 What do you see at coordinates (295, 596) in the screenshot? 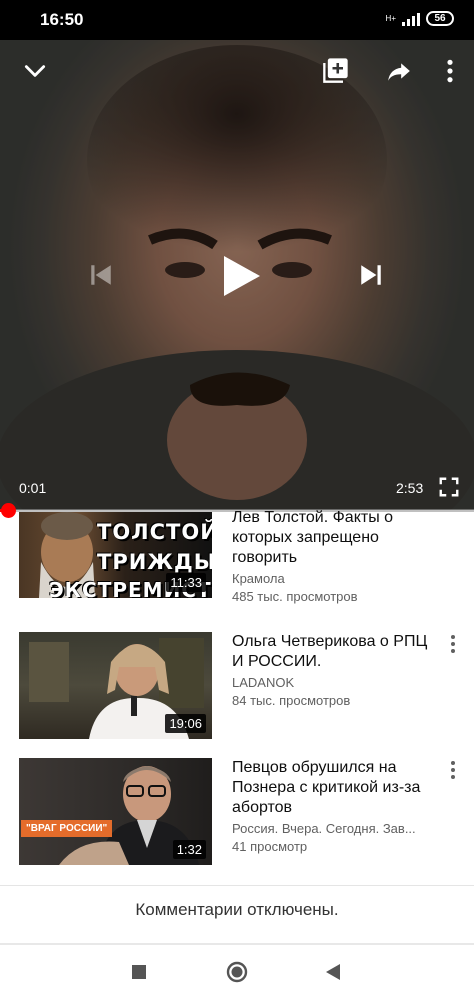
I see `video-views: 485 тыс. просмотров` at bounding box center [295, 596].